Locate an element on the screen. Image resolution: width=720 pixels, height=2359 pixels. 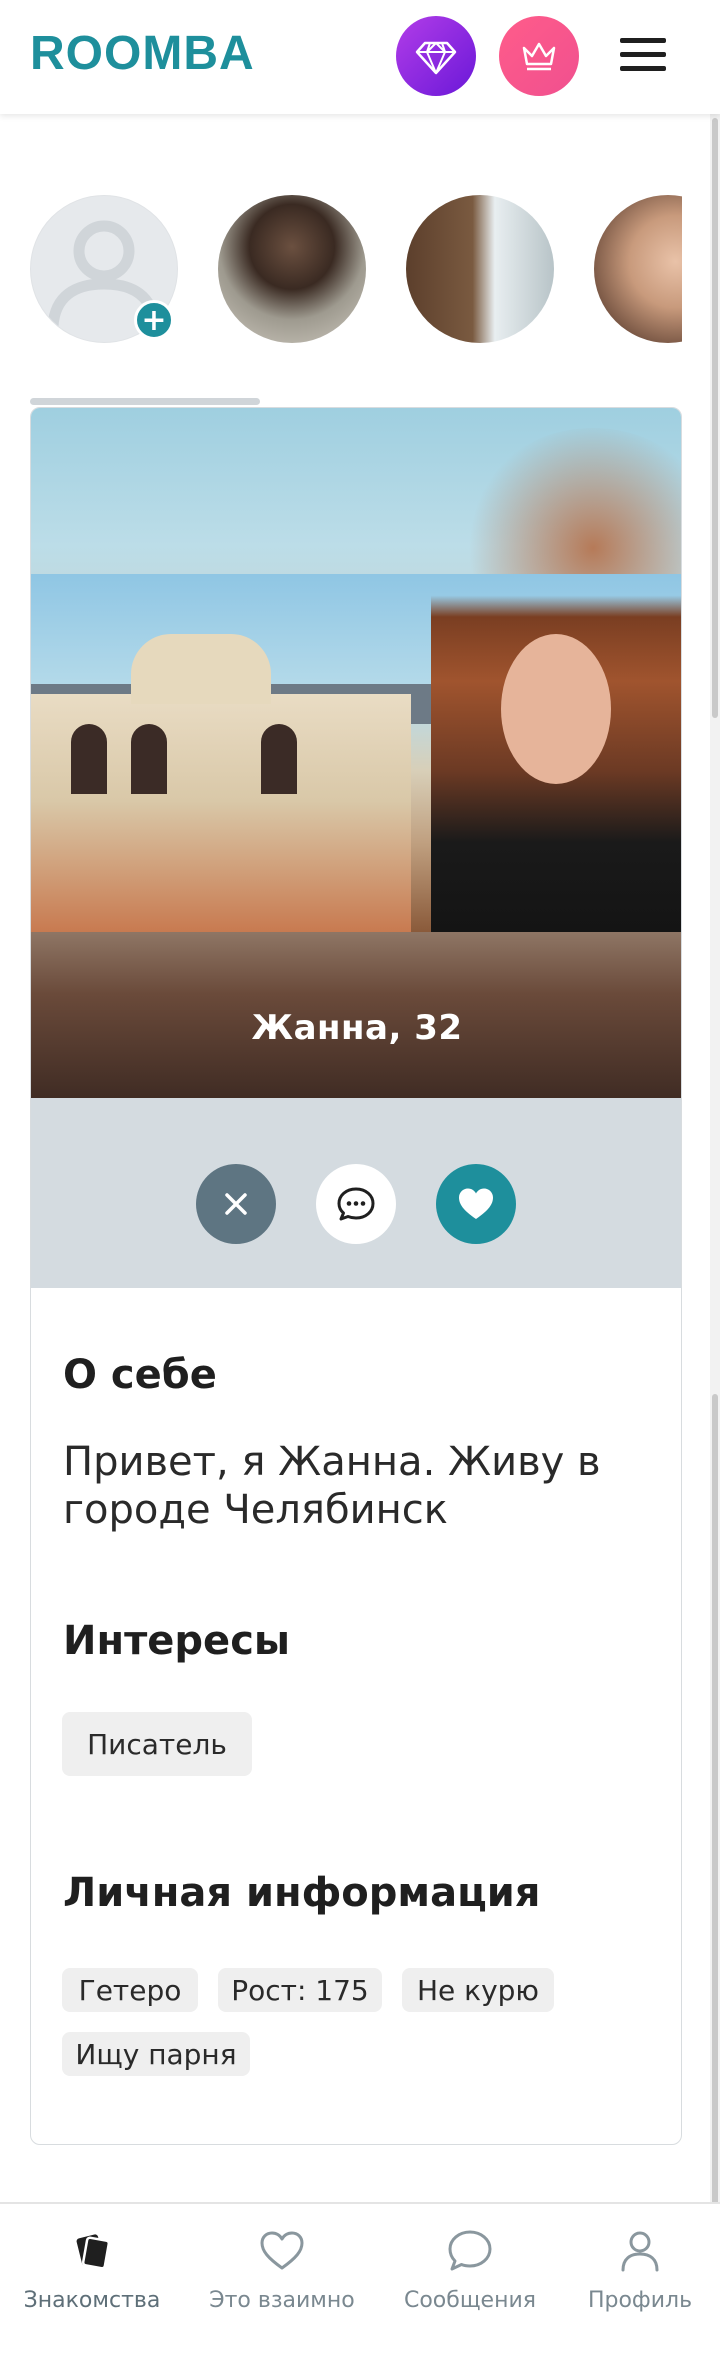
interest-tag: Писатель is located at coordinates (157, 1744).